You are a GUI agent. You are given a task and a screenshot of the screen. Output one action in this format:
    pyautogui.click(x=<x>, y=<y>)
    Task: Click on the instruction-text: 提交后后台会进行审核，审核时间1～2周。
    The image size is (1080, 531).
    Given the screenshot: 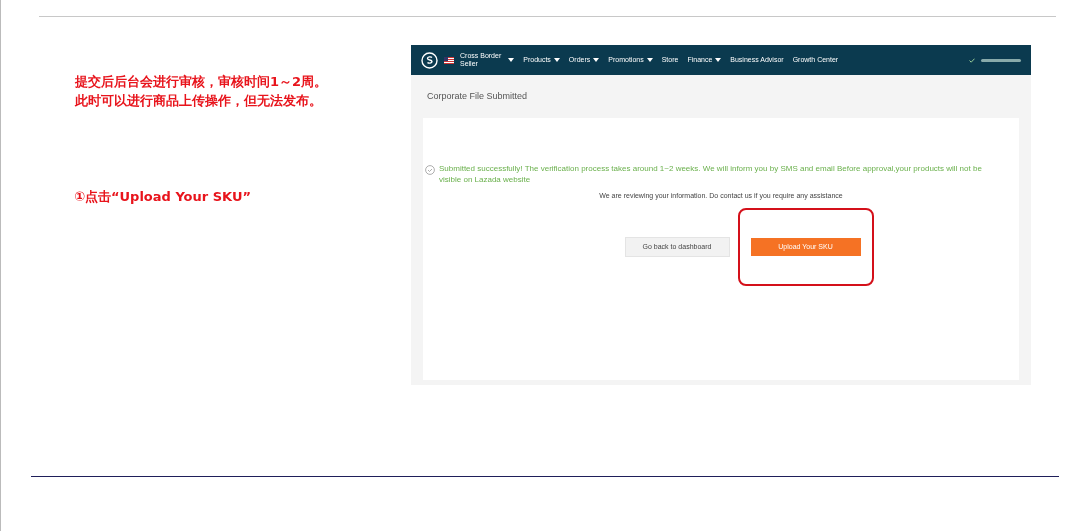 What is the action you would take?
    pyautogui.click(x=202, y=82)
    